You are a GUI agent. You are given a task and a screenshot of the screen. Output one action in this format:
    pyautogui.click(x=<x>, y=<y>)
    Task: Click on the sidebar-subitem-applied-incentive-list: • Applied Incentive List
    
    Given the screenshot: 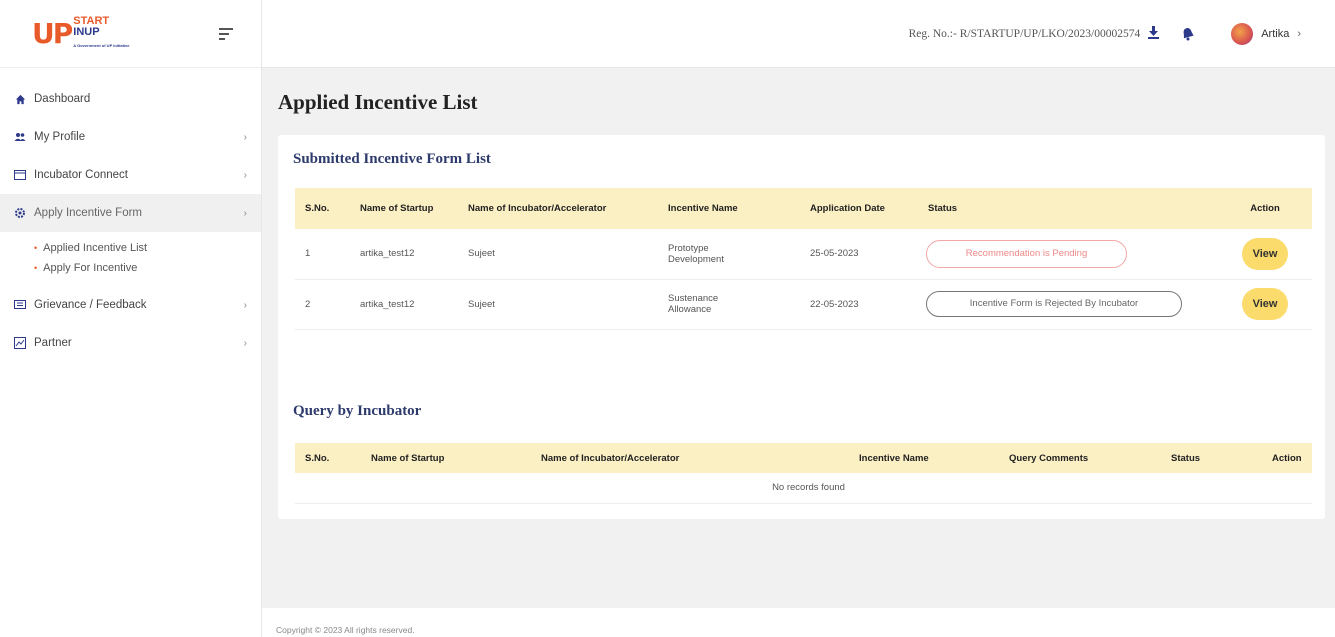 What is the action you would take?
    pyautogui.click(x=130, y=248)
    